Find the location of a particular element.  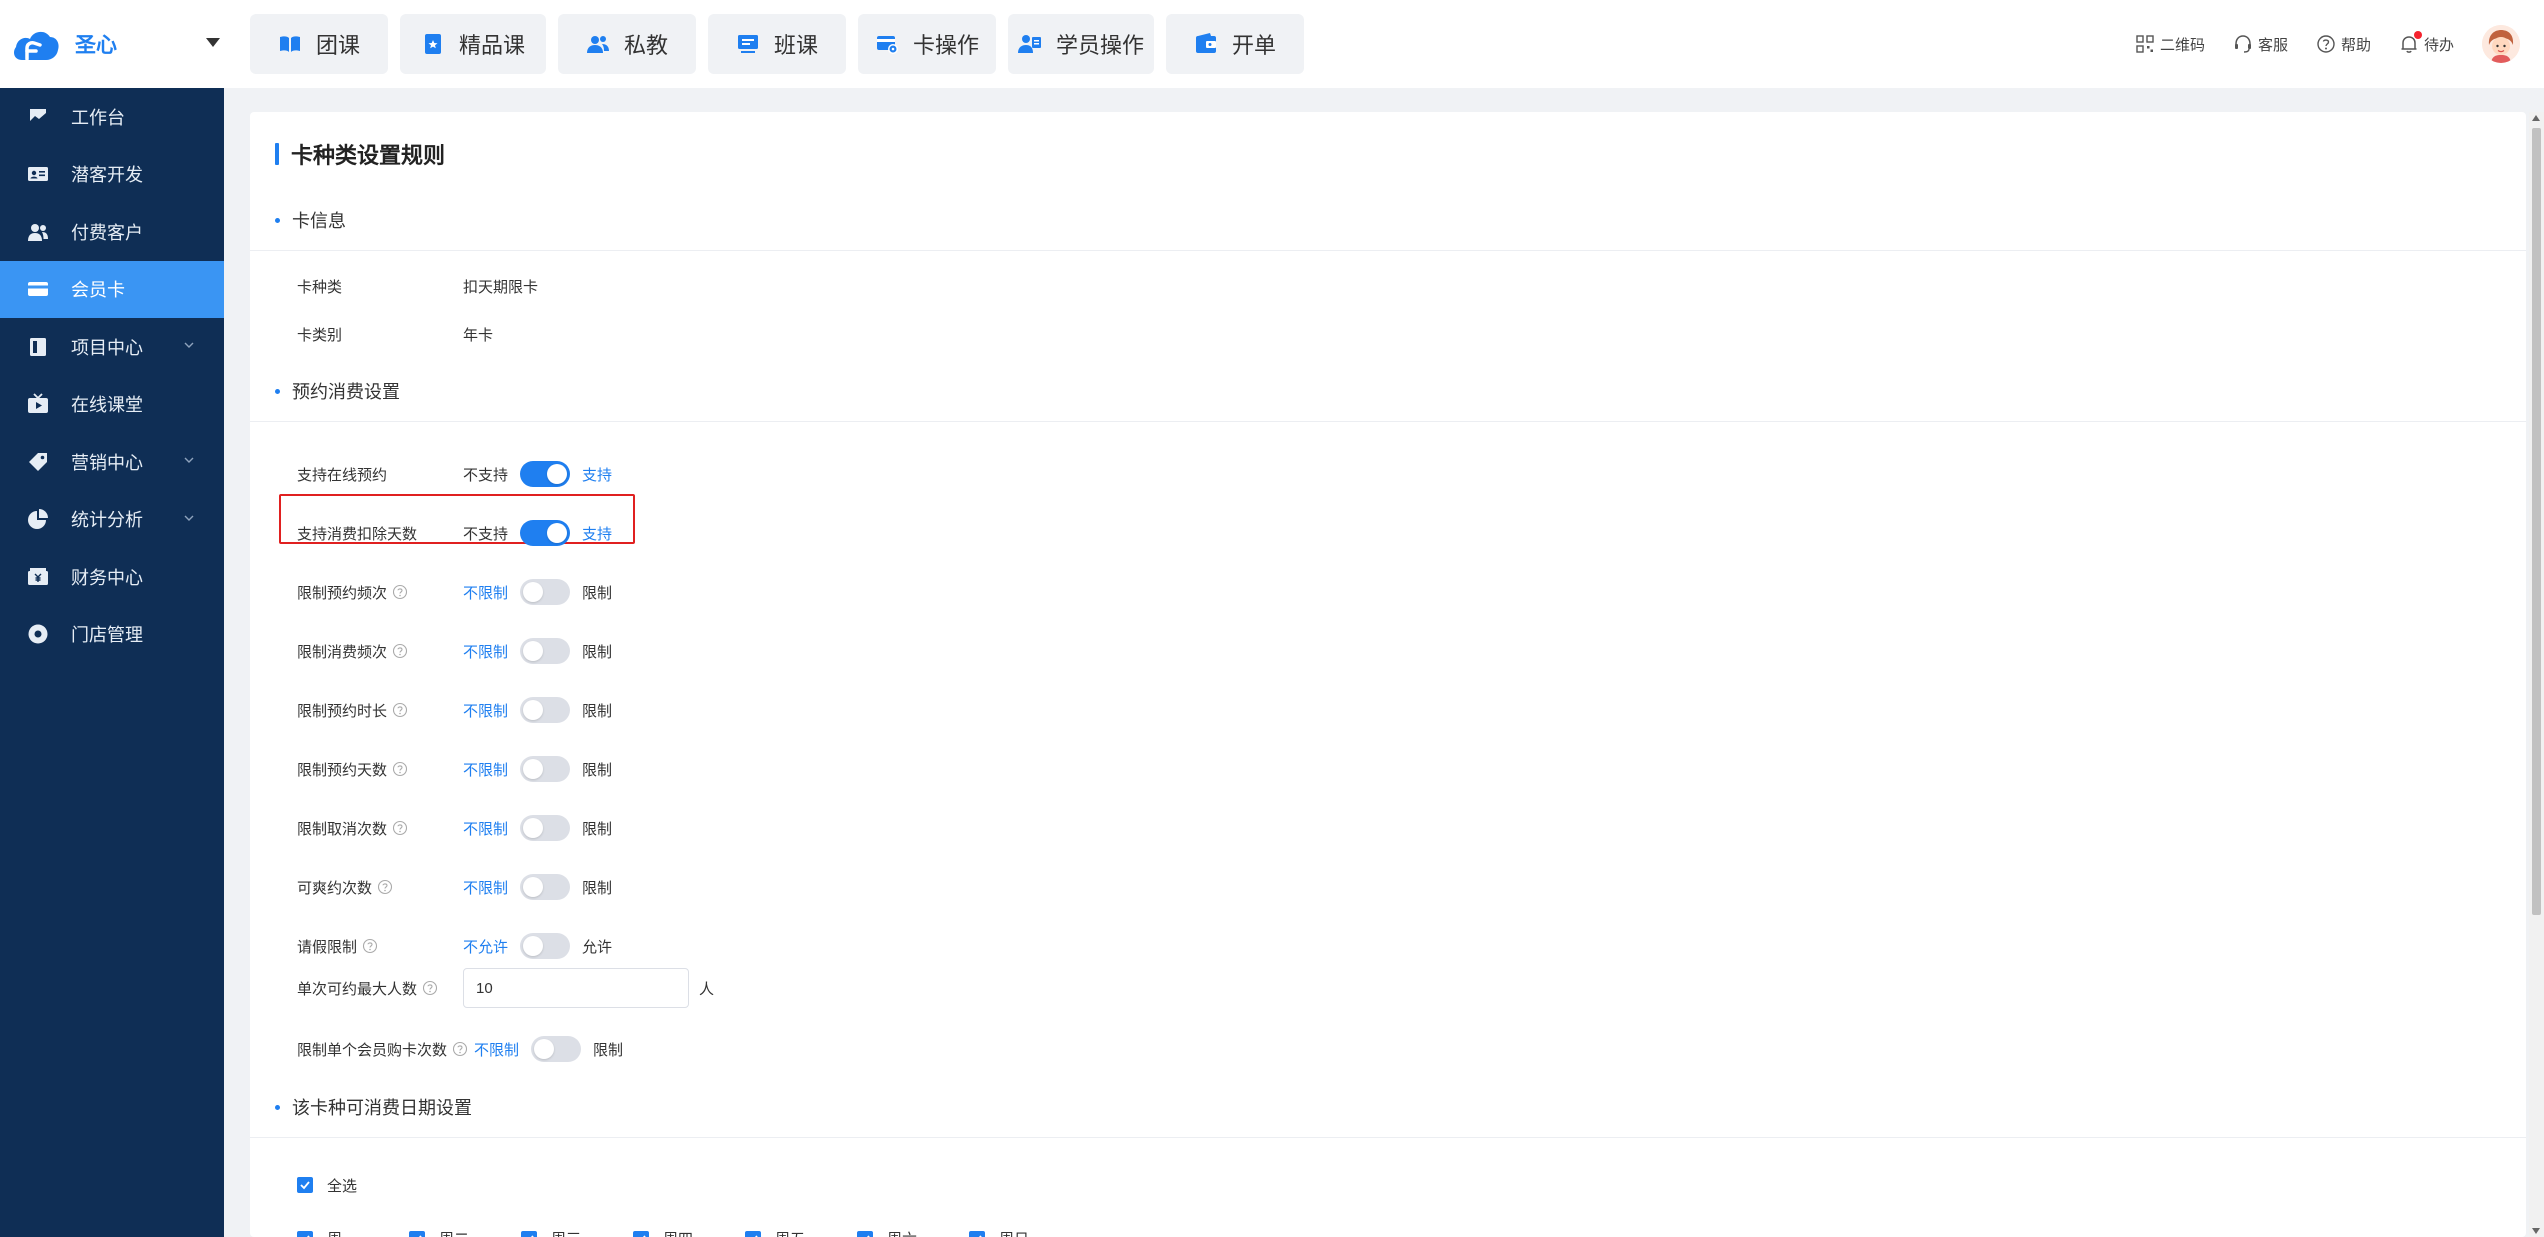

limit-booking-days-off-label: 不限制 is located at coordinates (485, 769).